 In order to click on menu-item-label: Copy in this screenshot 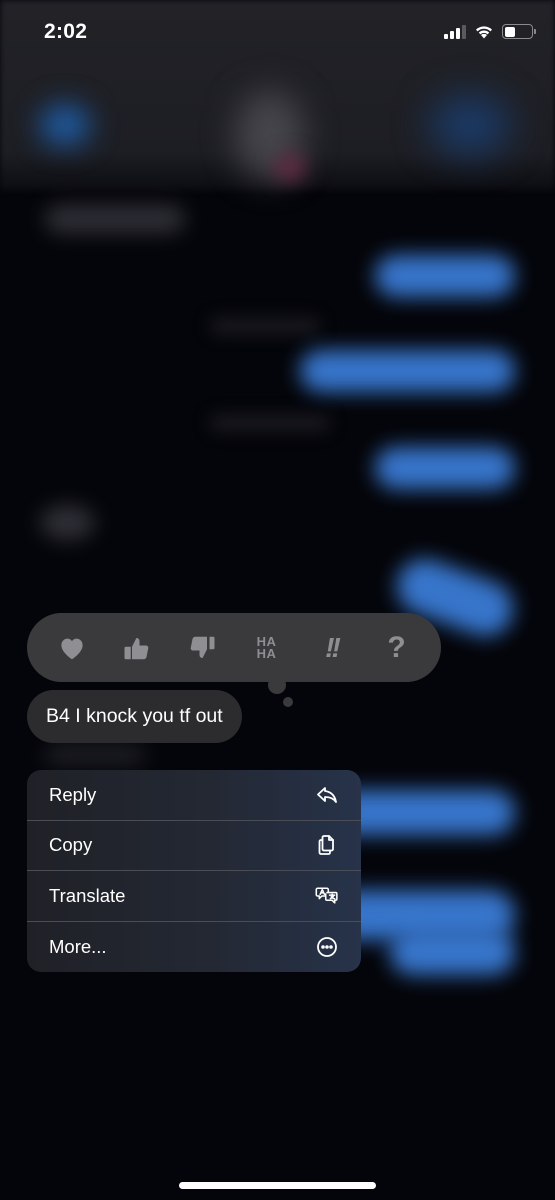, I will do `click(71, 845)`.